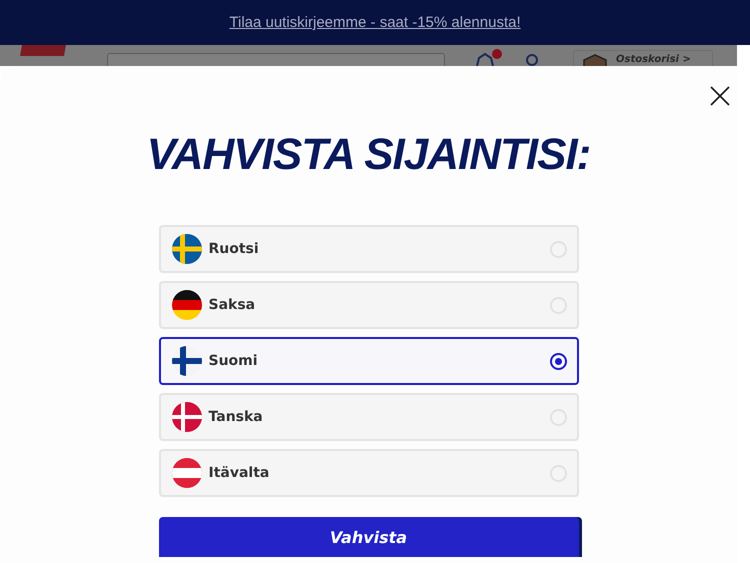 This screenshot has height=563, width=750. What do you see at coordinates (368, 249) in the screenshot?
I see `country-option: Ruotsi` at bounding box center [368, 249].